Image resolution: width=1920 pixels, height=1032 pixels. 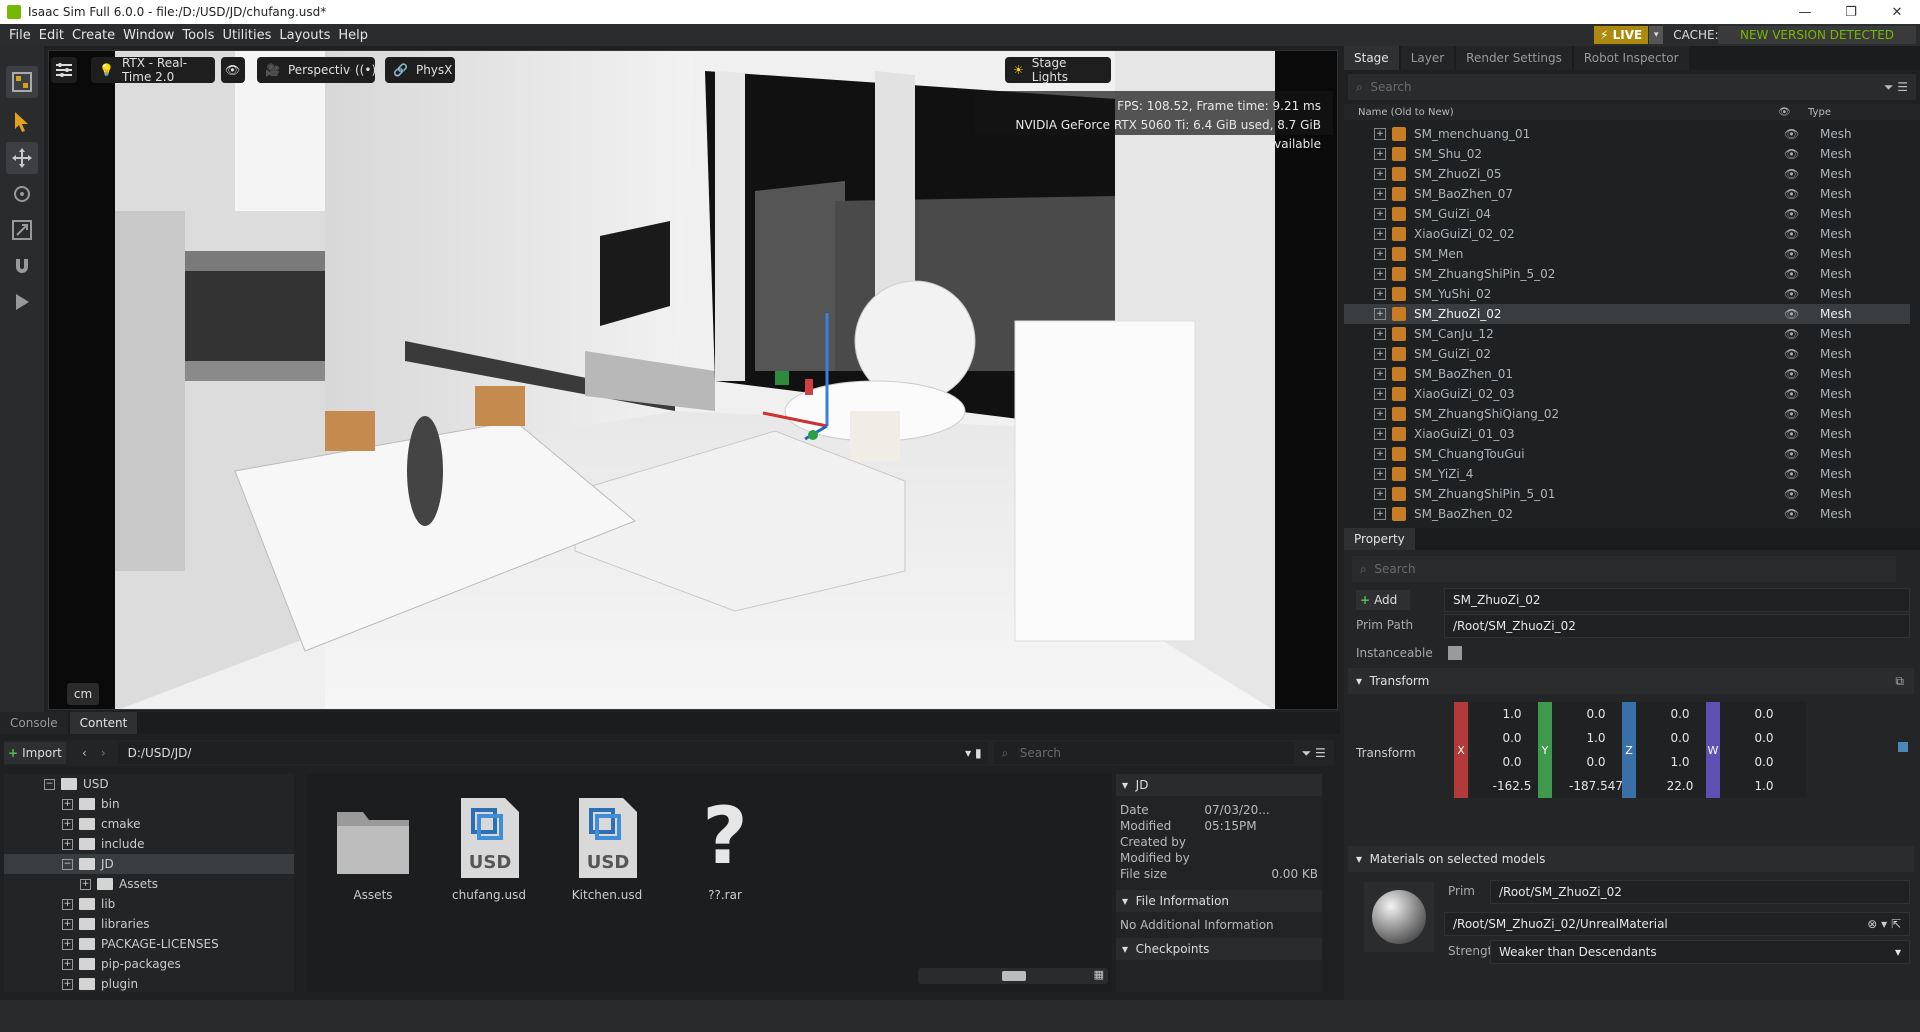 I want to click on tree-item: + PACKAGE-LICENSES, so click(x=149, y=944).